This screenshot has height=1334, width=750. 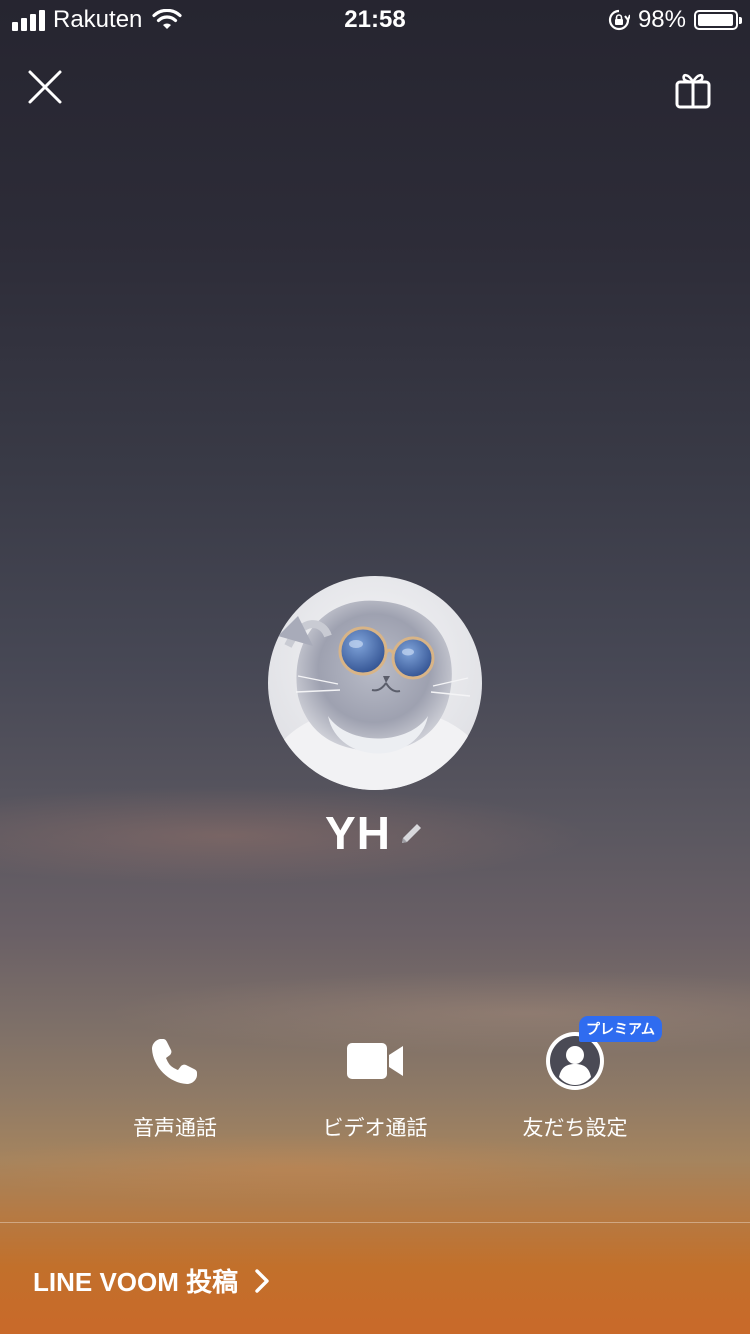 I want to click on pencil-icon, so click(x=411, y=833).